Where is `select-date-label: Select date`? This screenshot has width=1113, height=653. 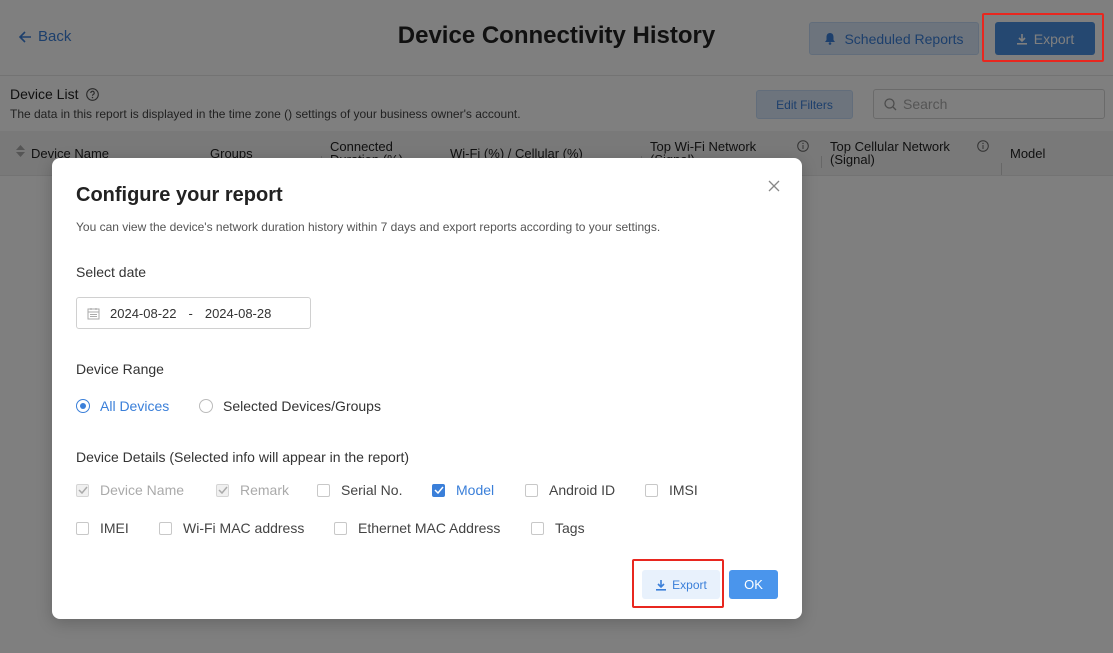
select-date-label: Select date is located at coordinates (111, 272).